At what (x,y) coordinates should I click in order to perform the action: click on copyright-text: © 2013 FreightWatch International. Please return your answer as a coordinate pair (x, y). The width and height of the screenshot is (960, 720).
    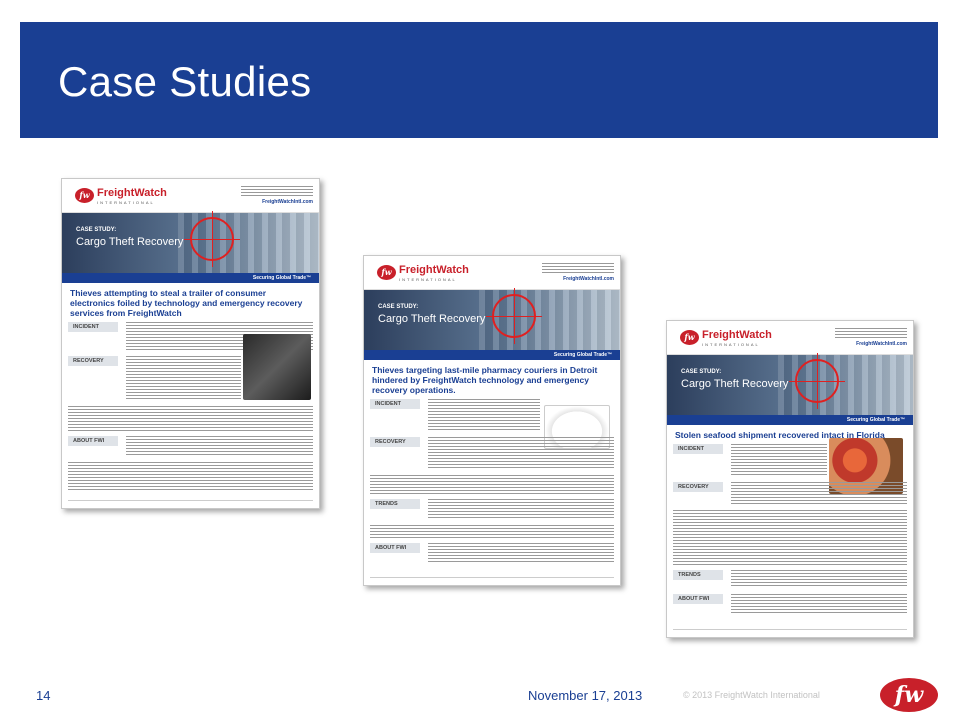
    Looking at the image, I should click on (751, 695).